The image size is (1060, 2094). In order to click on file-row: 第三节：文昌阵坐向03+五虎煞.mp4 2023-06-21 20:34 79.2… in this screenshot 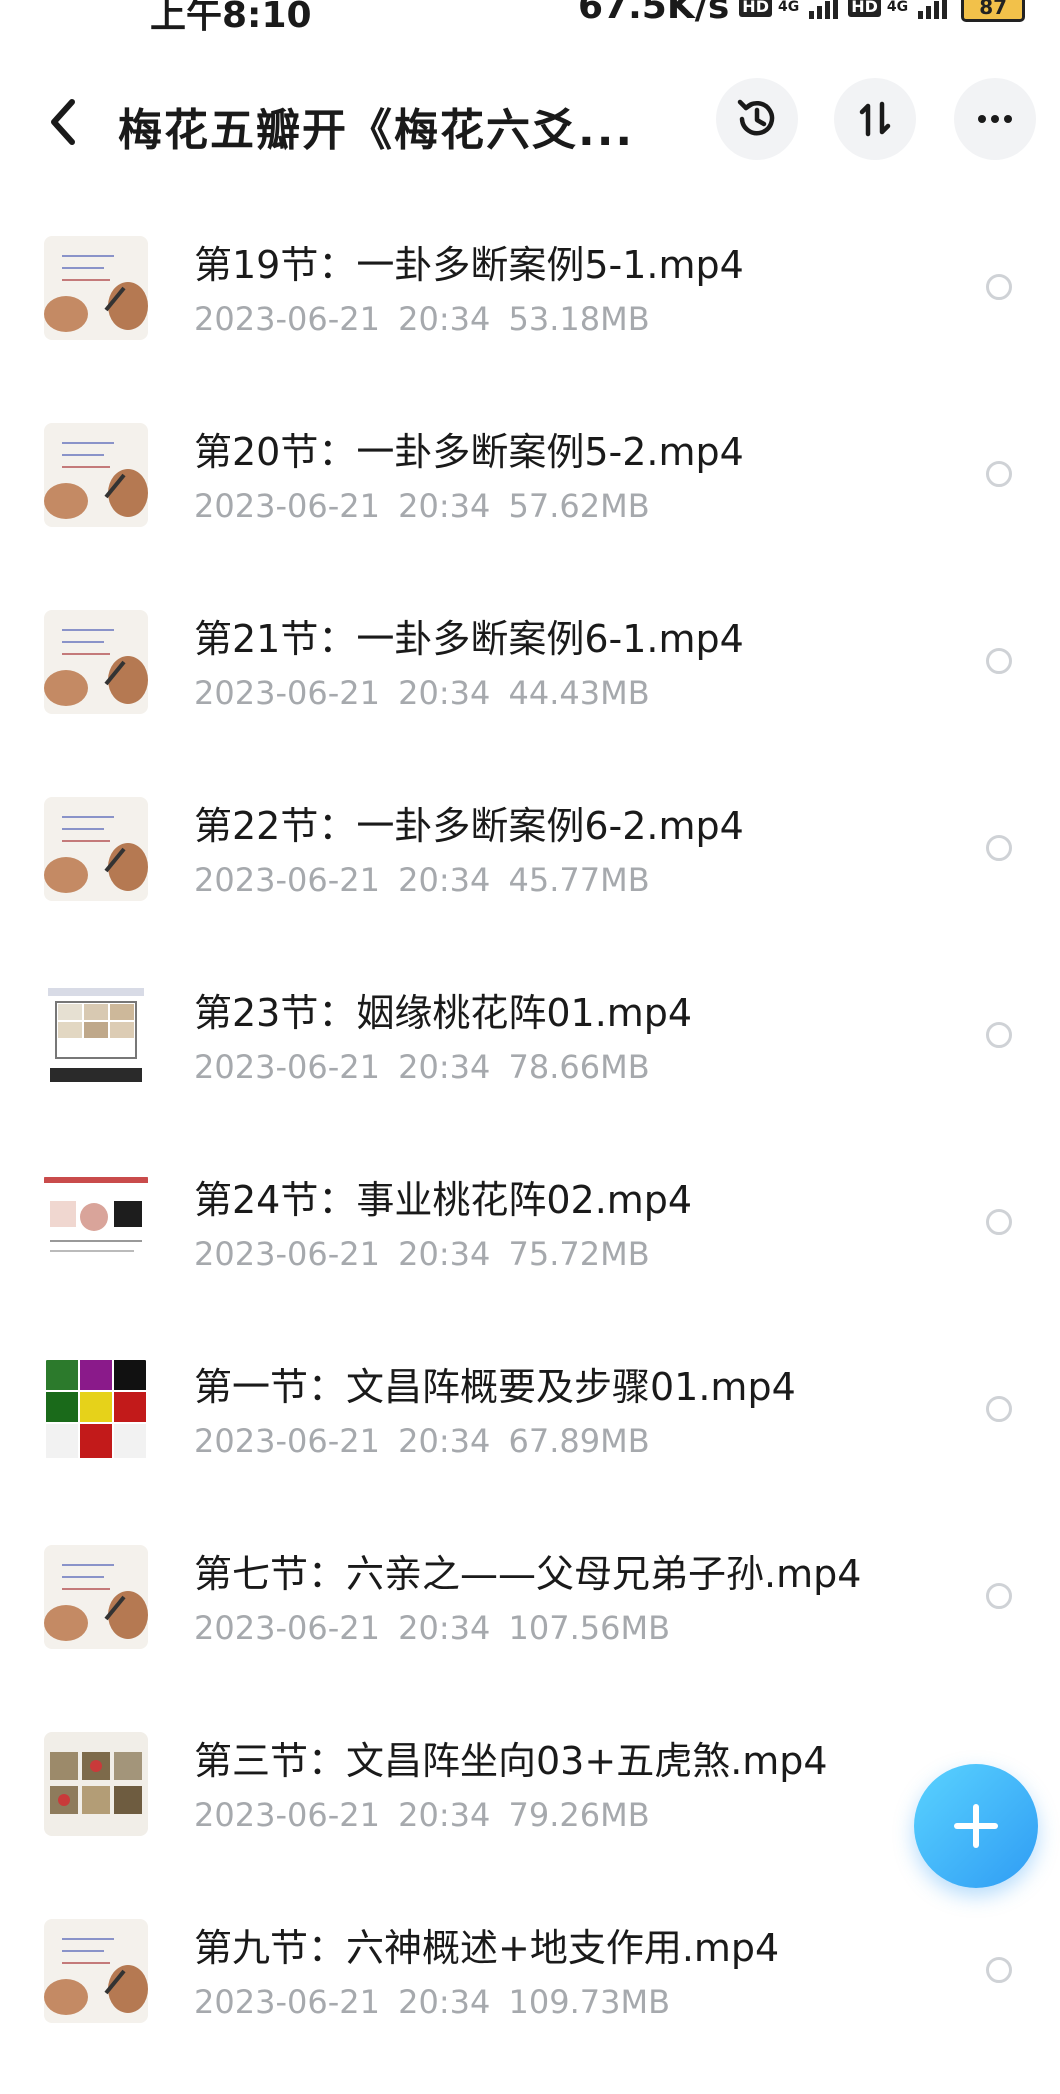, I will do `click(530, 1813)`.